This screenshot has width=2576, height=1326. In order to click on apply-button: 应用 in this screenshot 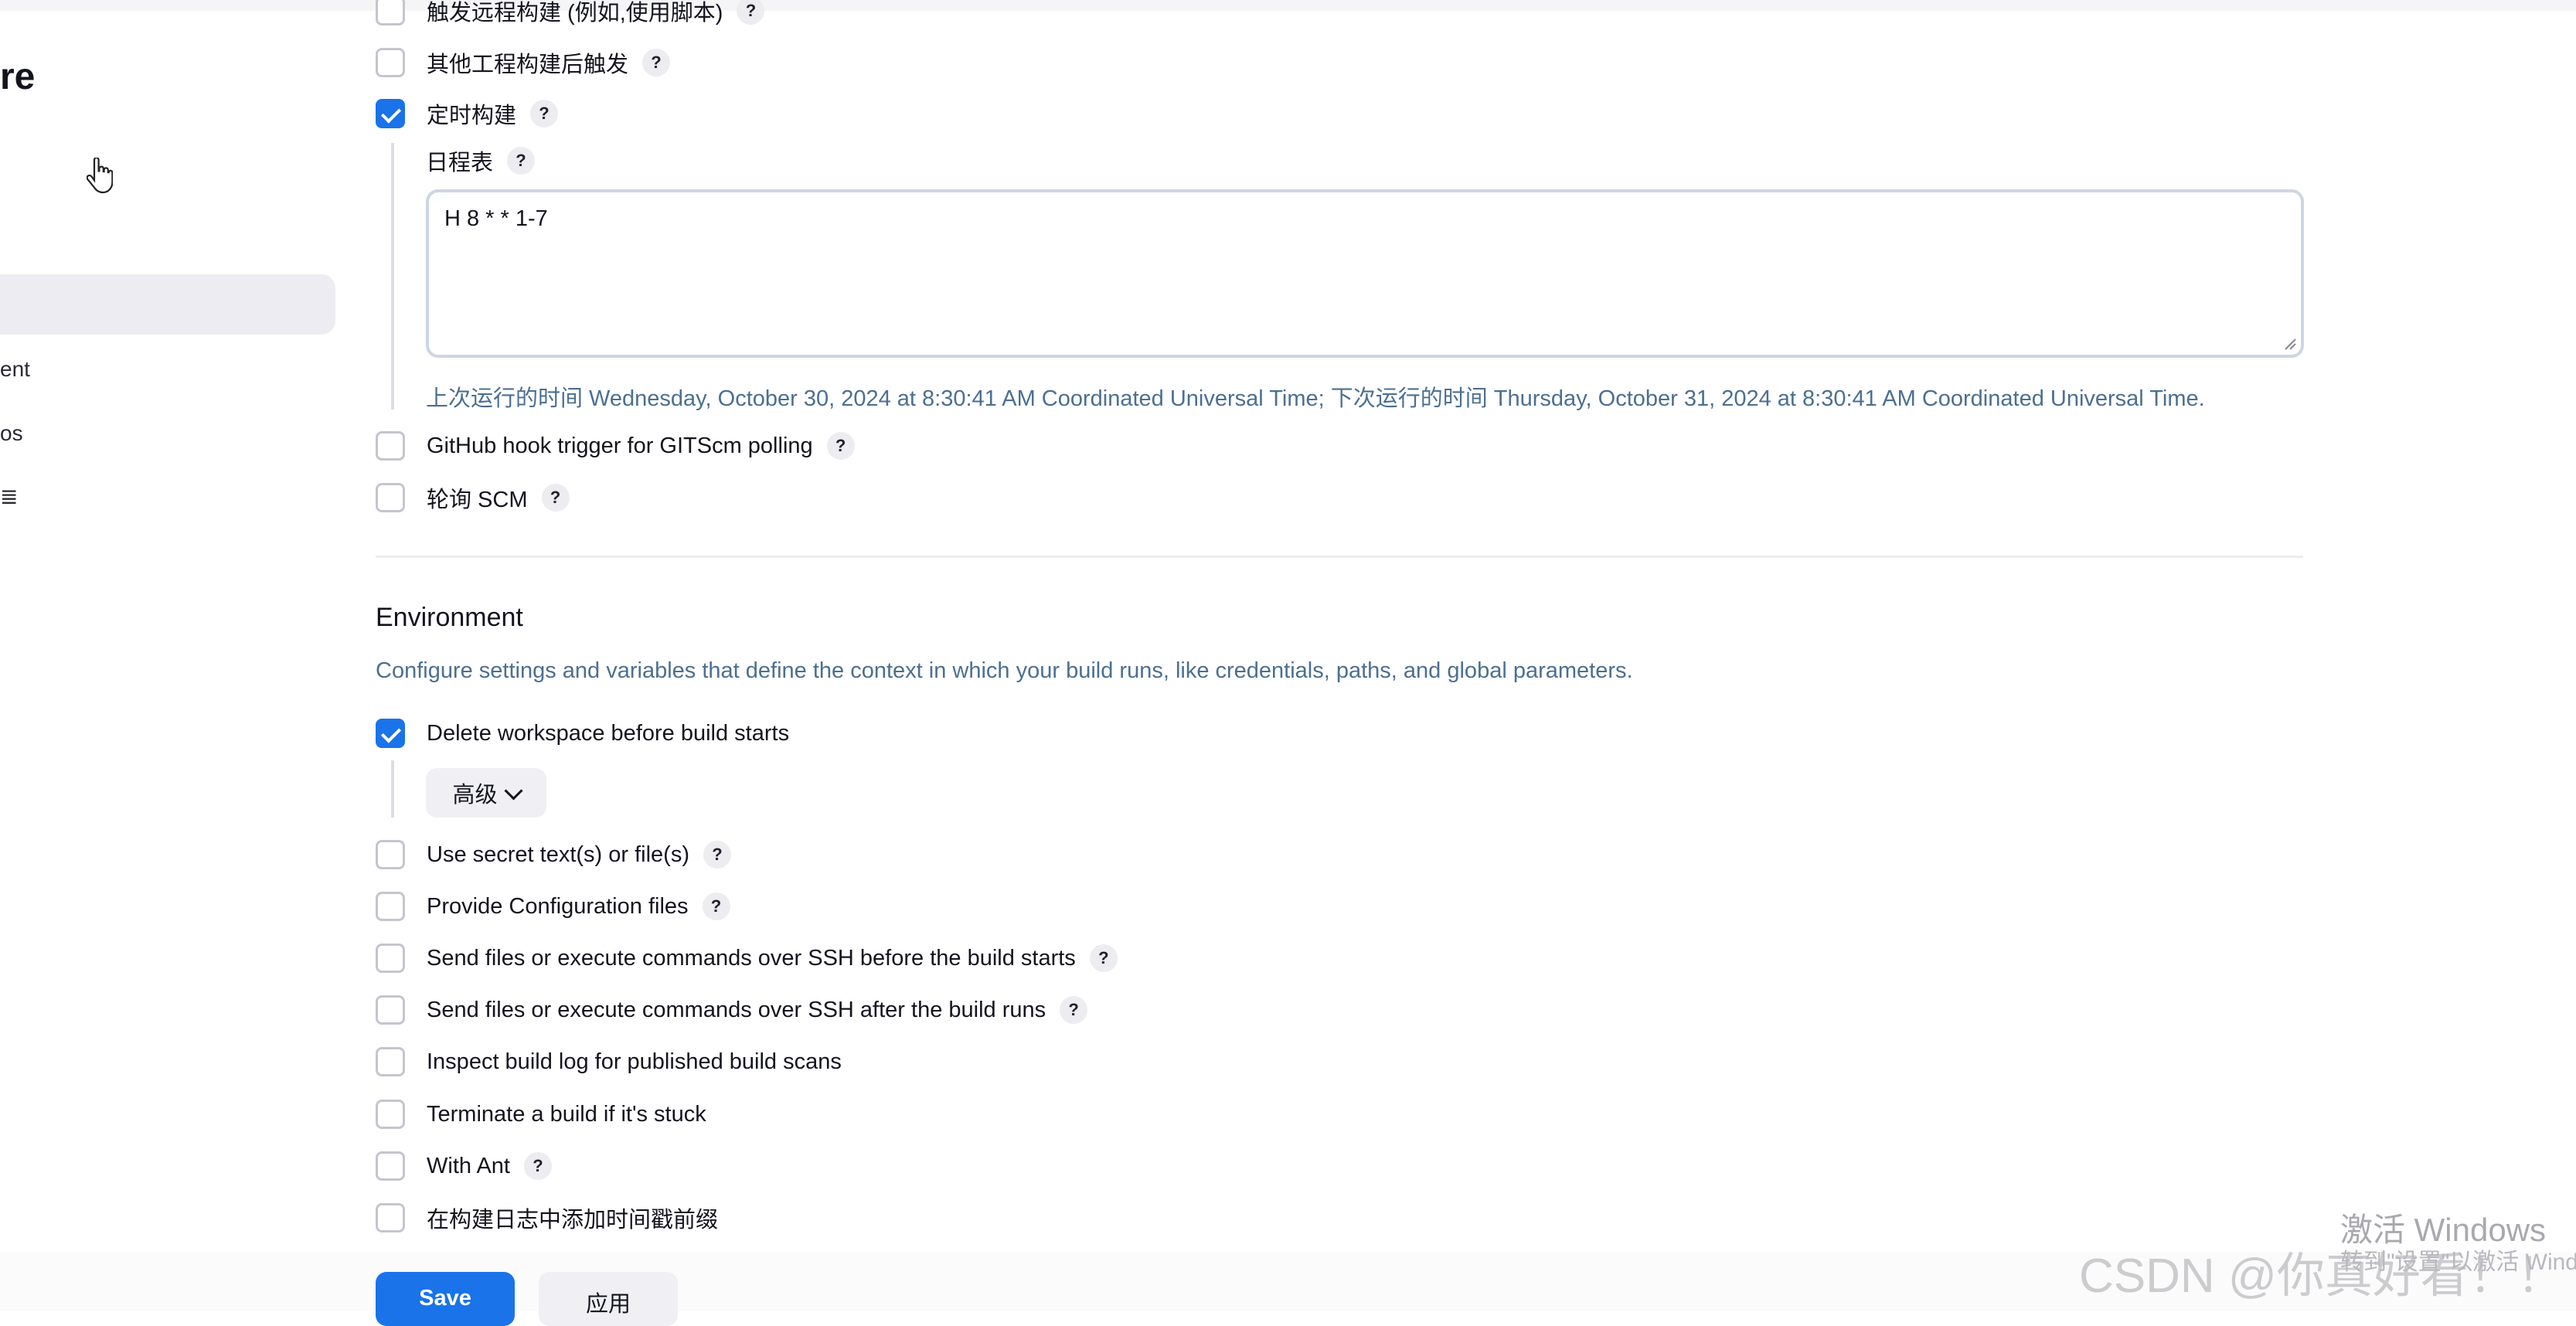, I will do `click(608, 1299)`.